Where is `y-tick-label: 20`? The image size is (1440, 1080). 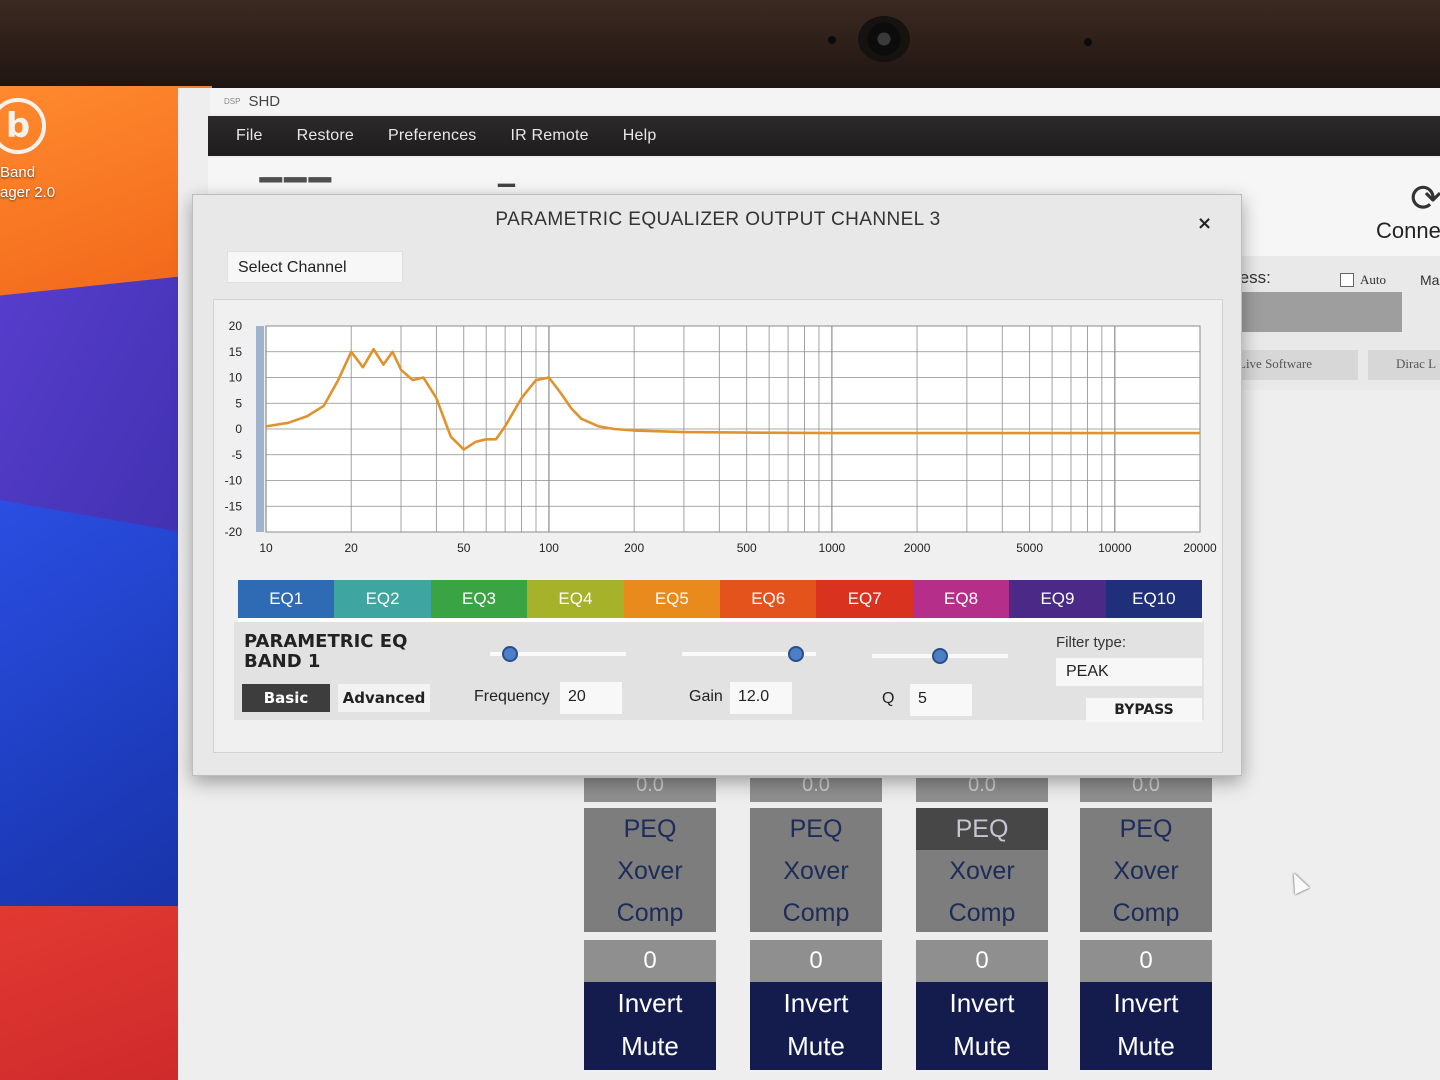 y-tick-label: 20 is located at coordinates (236, 326).